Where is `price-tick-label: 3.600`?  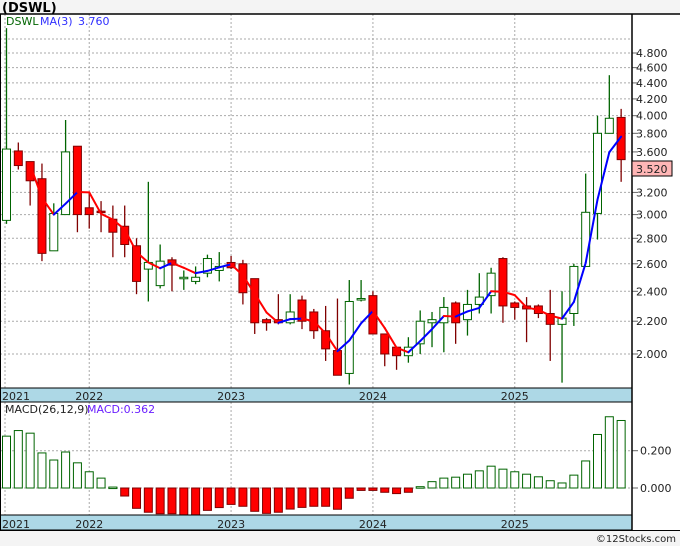
price-tick-label: 3.600 is located at coordinates (652, 152).